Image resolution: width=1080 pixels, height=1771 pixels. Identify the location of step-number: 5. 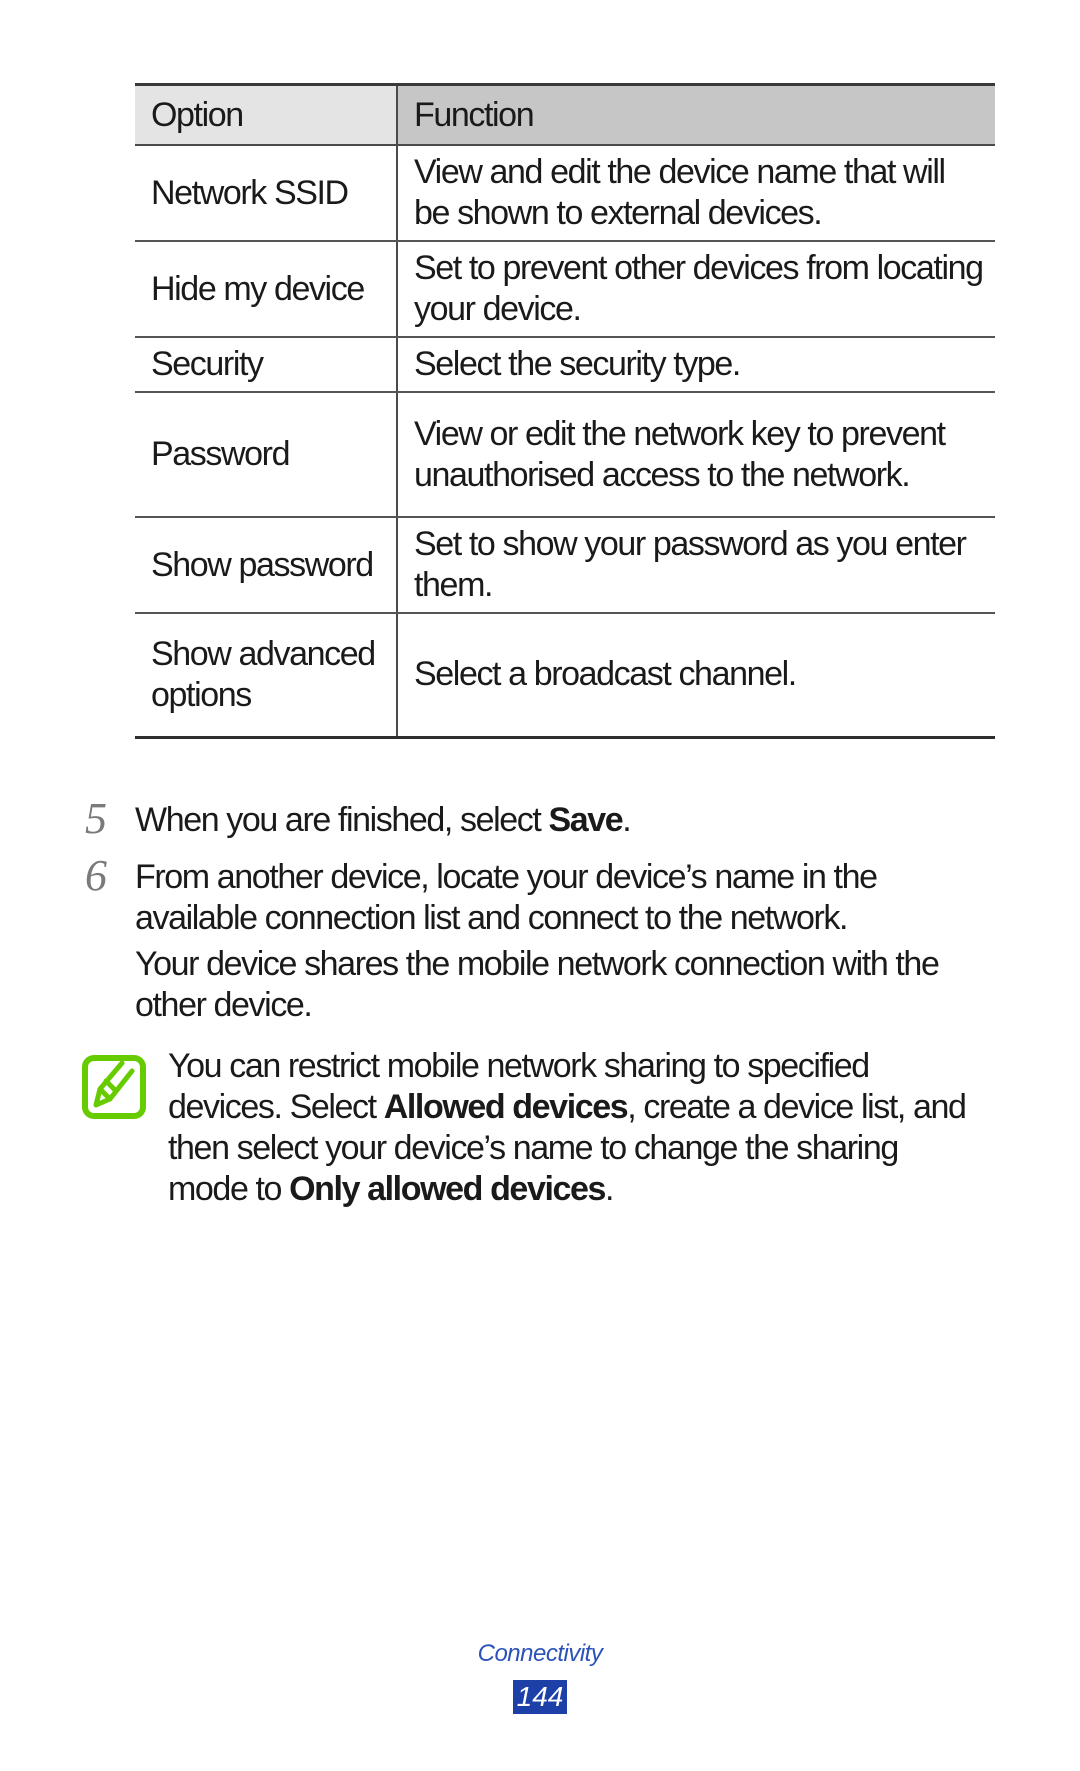
(96, 818).